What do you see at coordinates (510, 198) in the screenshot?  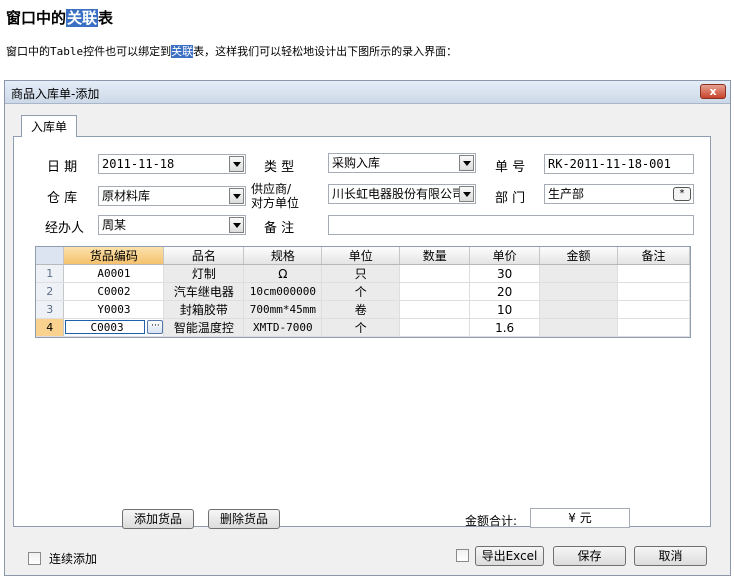 I see `dept-label: 部 门` at bounding box center [510, 198].